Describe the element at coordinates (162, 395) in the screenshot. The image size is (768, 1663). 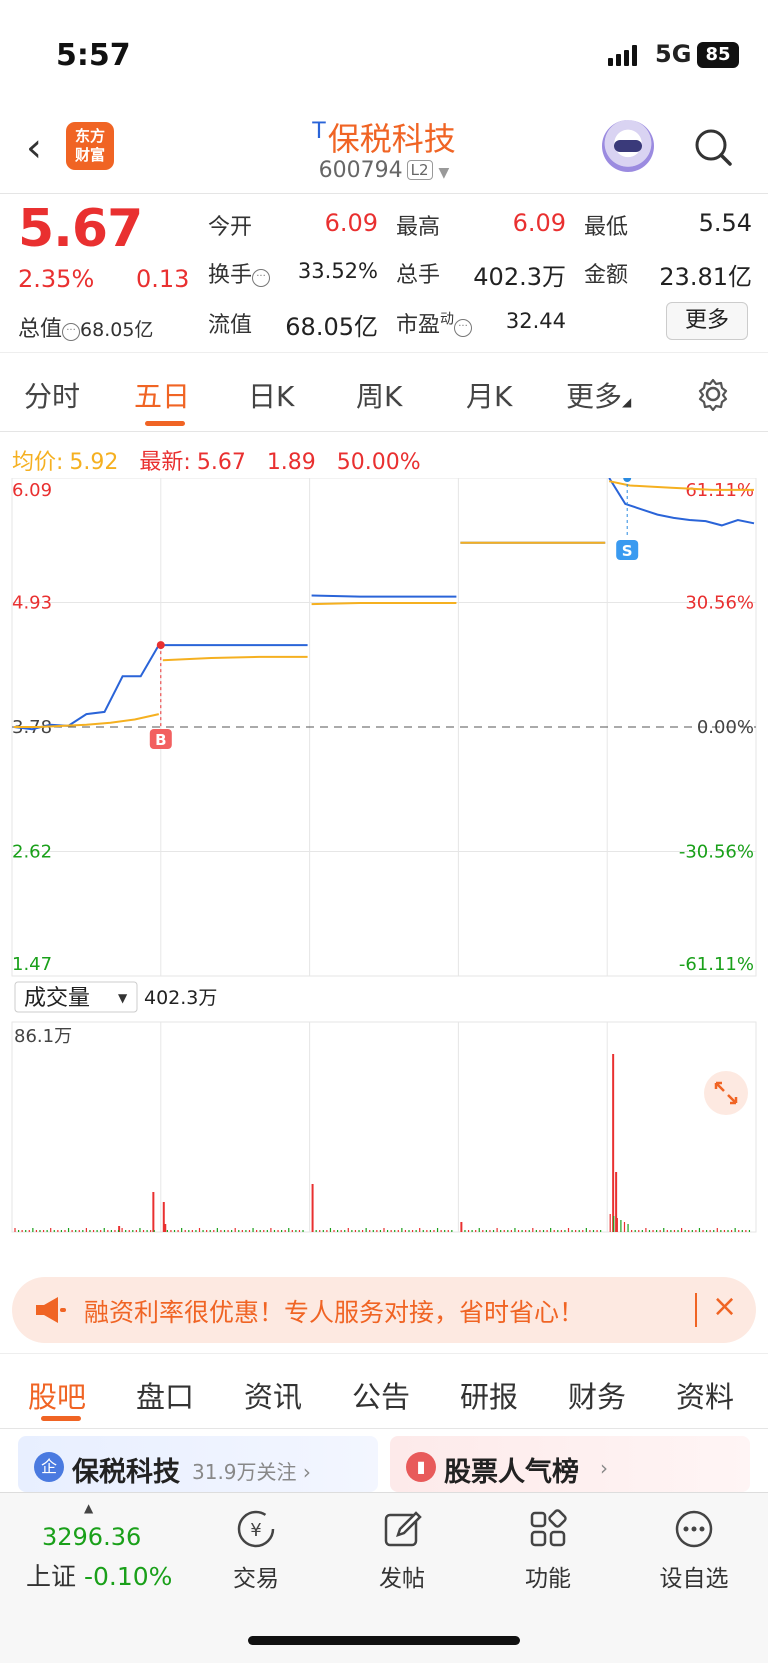
I see `tab-five-day: 五日` at that location.